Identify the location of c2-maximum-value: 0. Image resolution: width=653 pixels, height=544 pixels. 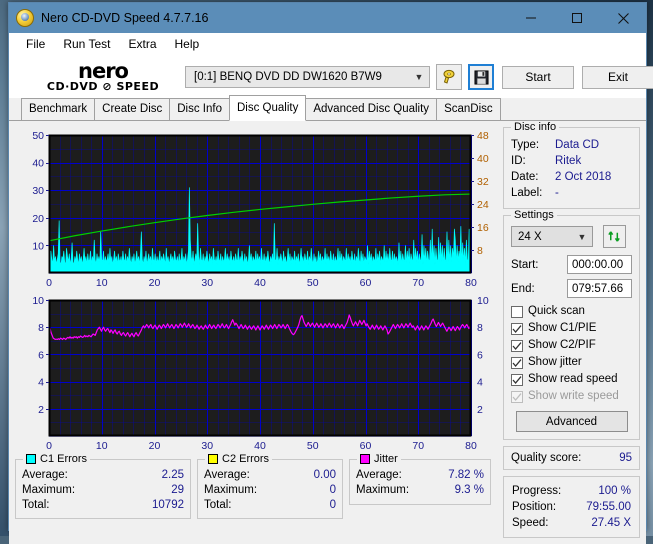
(333, 490).